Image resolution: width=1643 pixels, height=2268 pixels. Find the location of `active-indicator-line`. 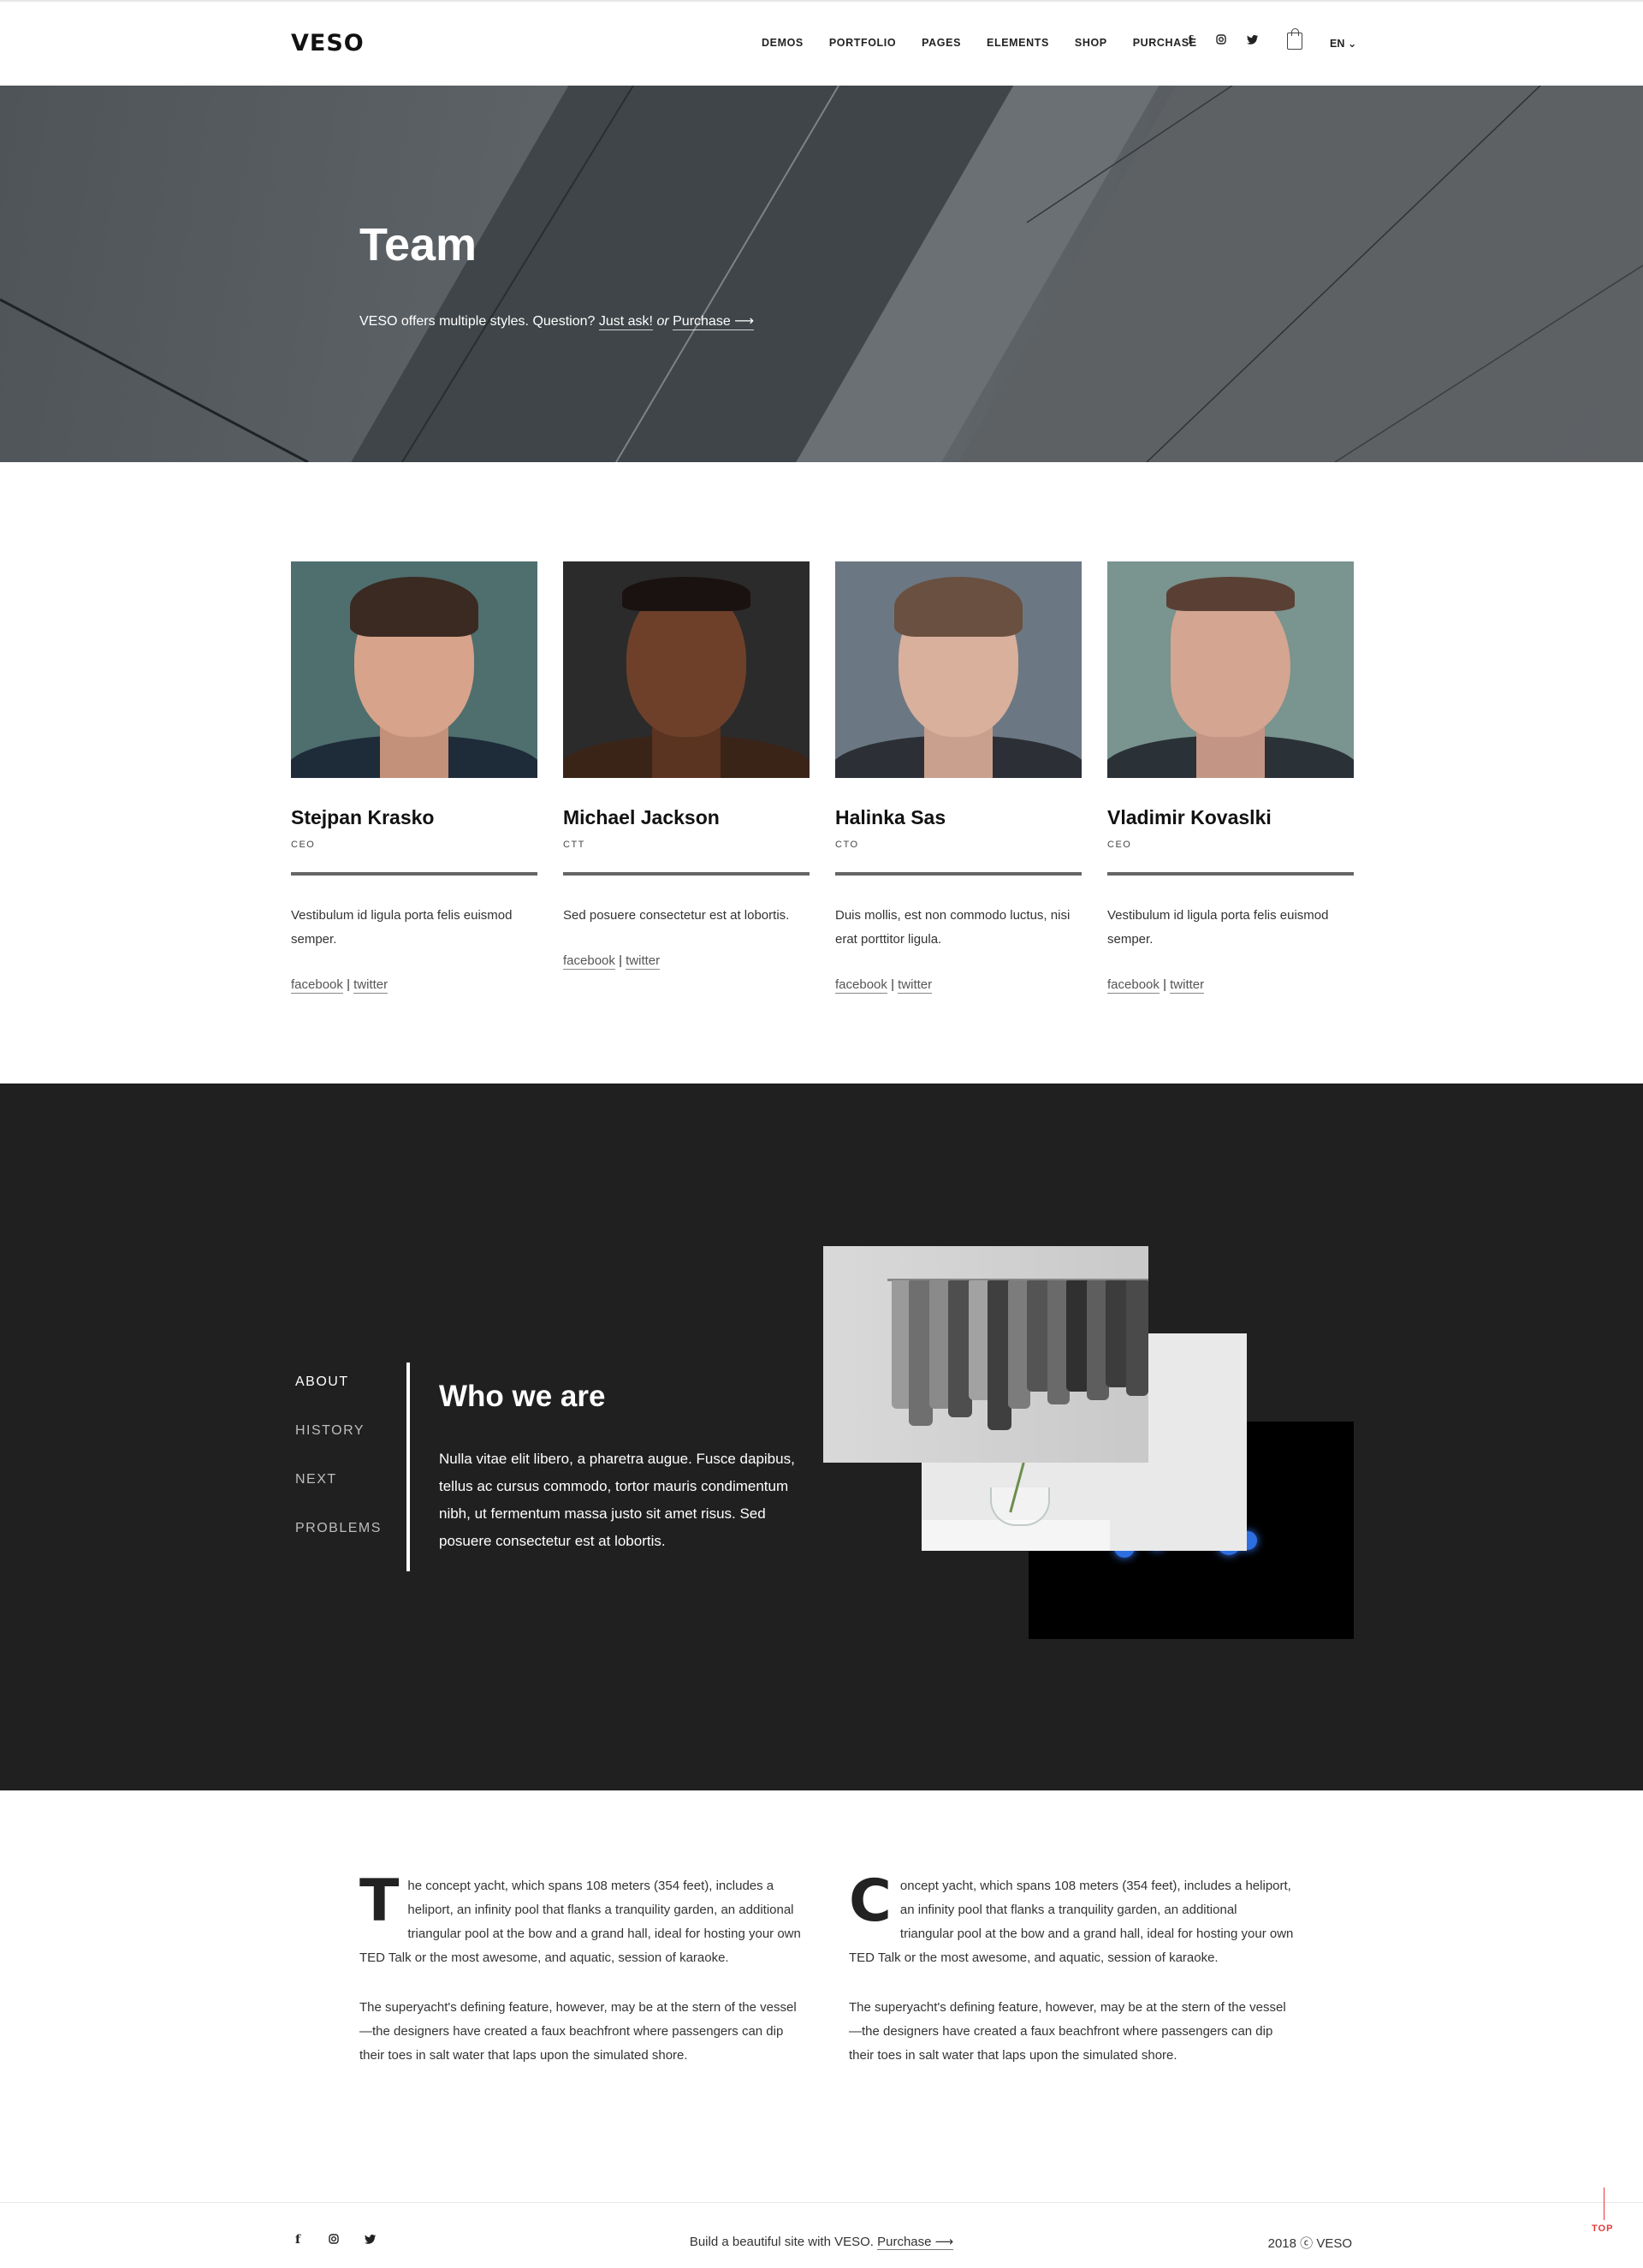

active-indicator-line is located at coordinates (408, 1467).